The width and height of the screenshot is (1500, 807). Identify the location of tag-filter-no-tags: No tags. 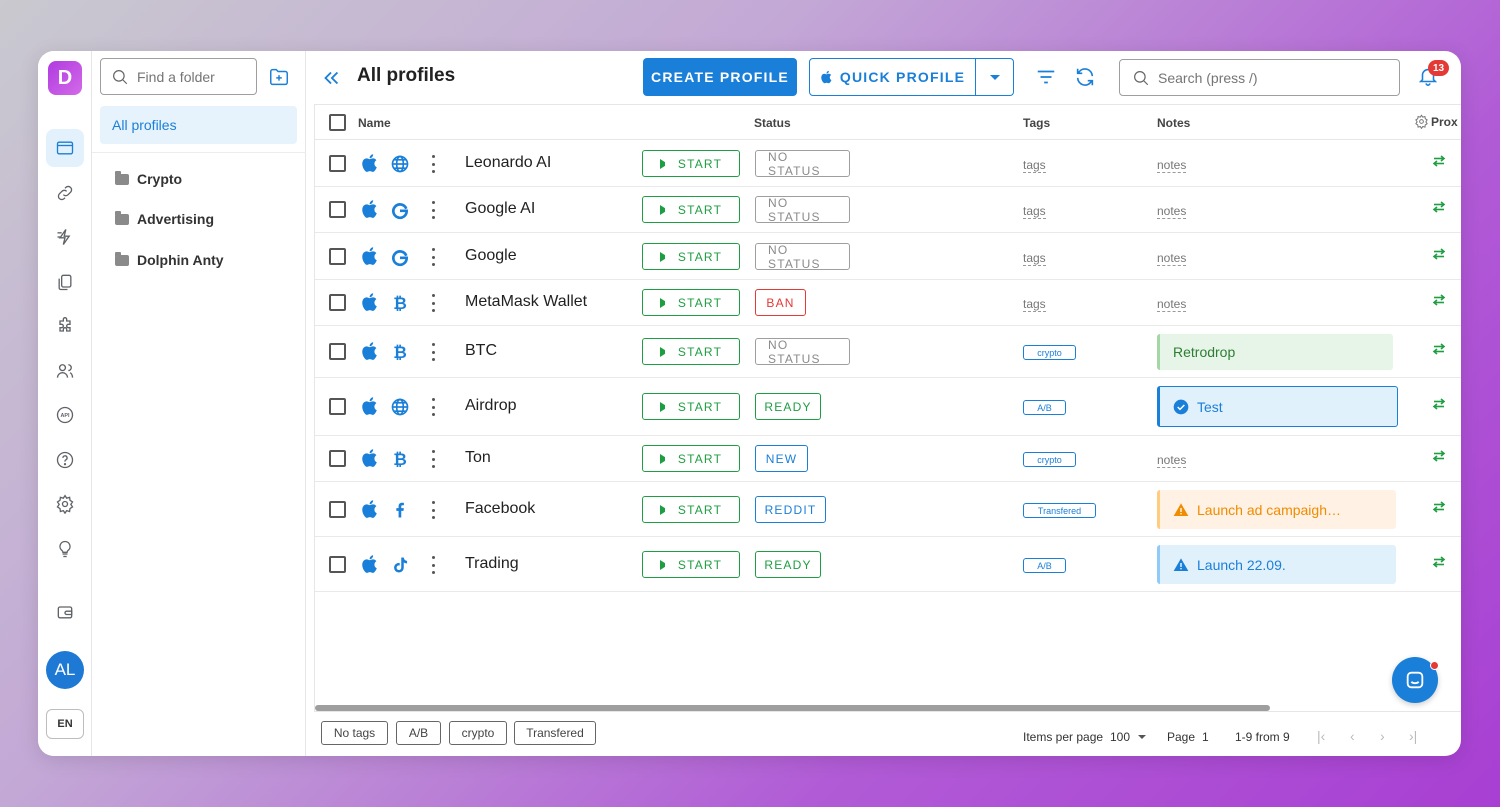
(354, 733).